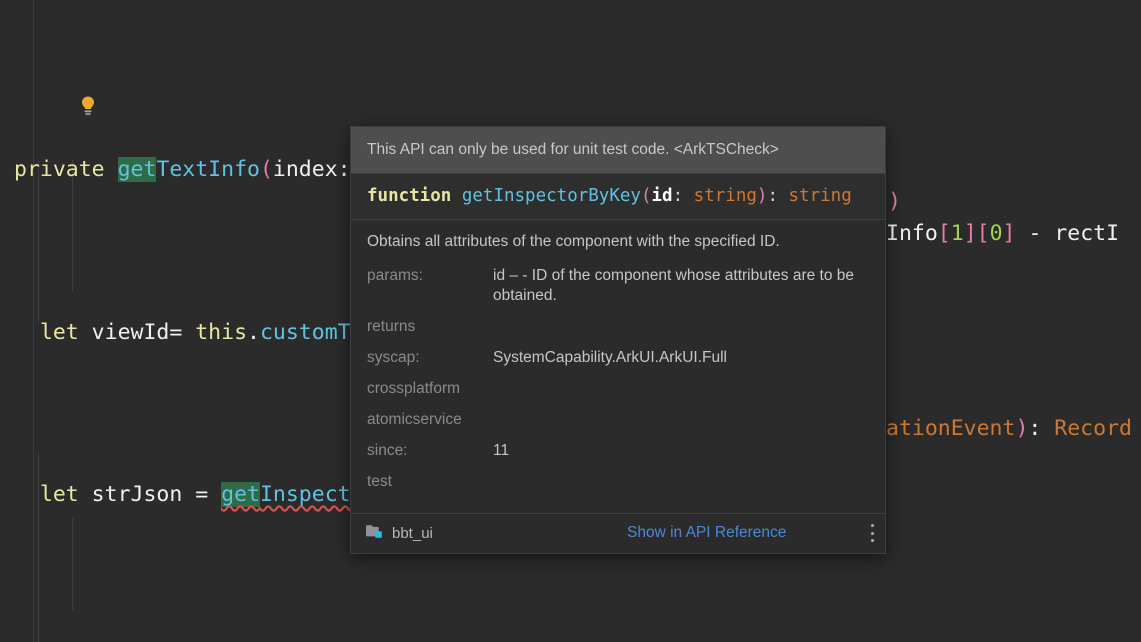  What do you see at coordinates (305, 169) in the screenshot?
I see `param-name: index` at bounding box center [305, 169].